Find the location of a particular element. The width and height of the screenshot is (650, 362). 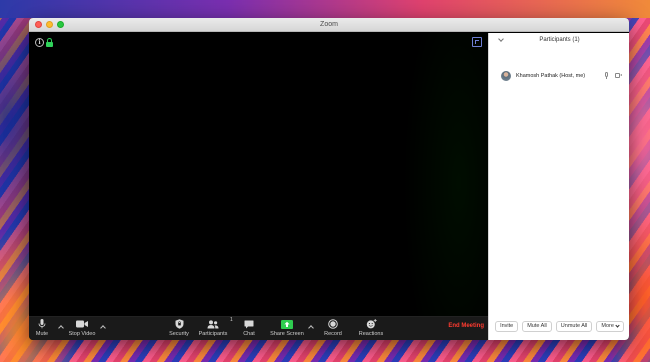

chat-label: Chat is located at coordinates (249, 334).